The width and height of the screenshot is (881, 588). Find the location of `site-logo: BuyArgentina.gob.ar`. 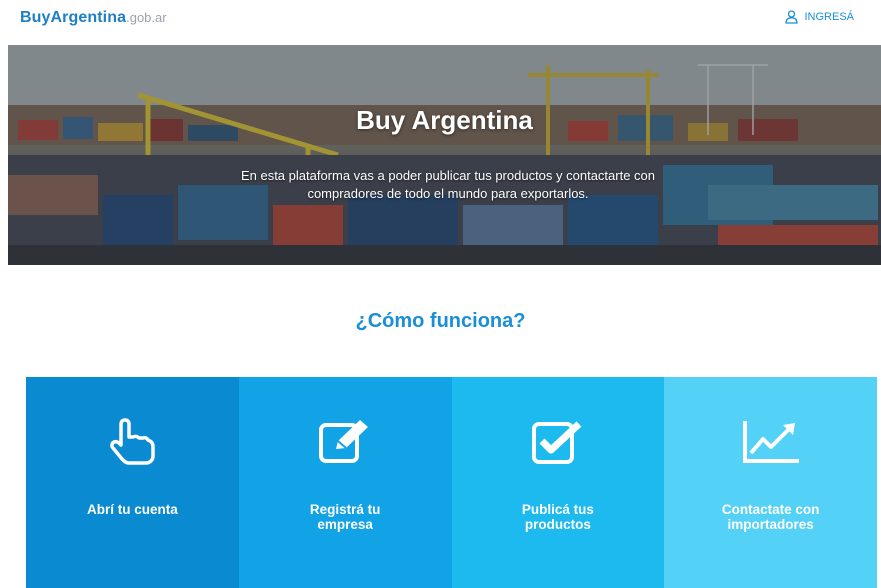

site-logo: BuyArgentina.gob.ar is located at coordinates (93, 18).